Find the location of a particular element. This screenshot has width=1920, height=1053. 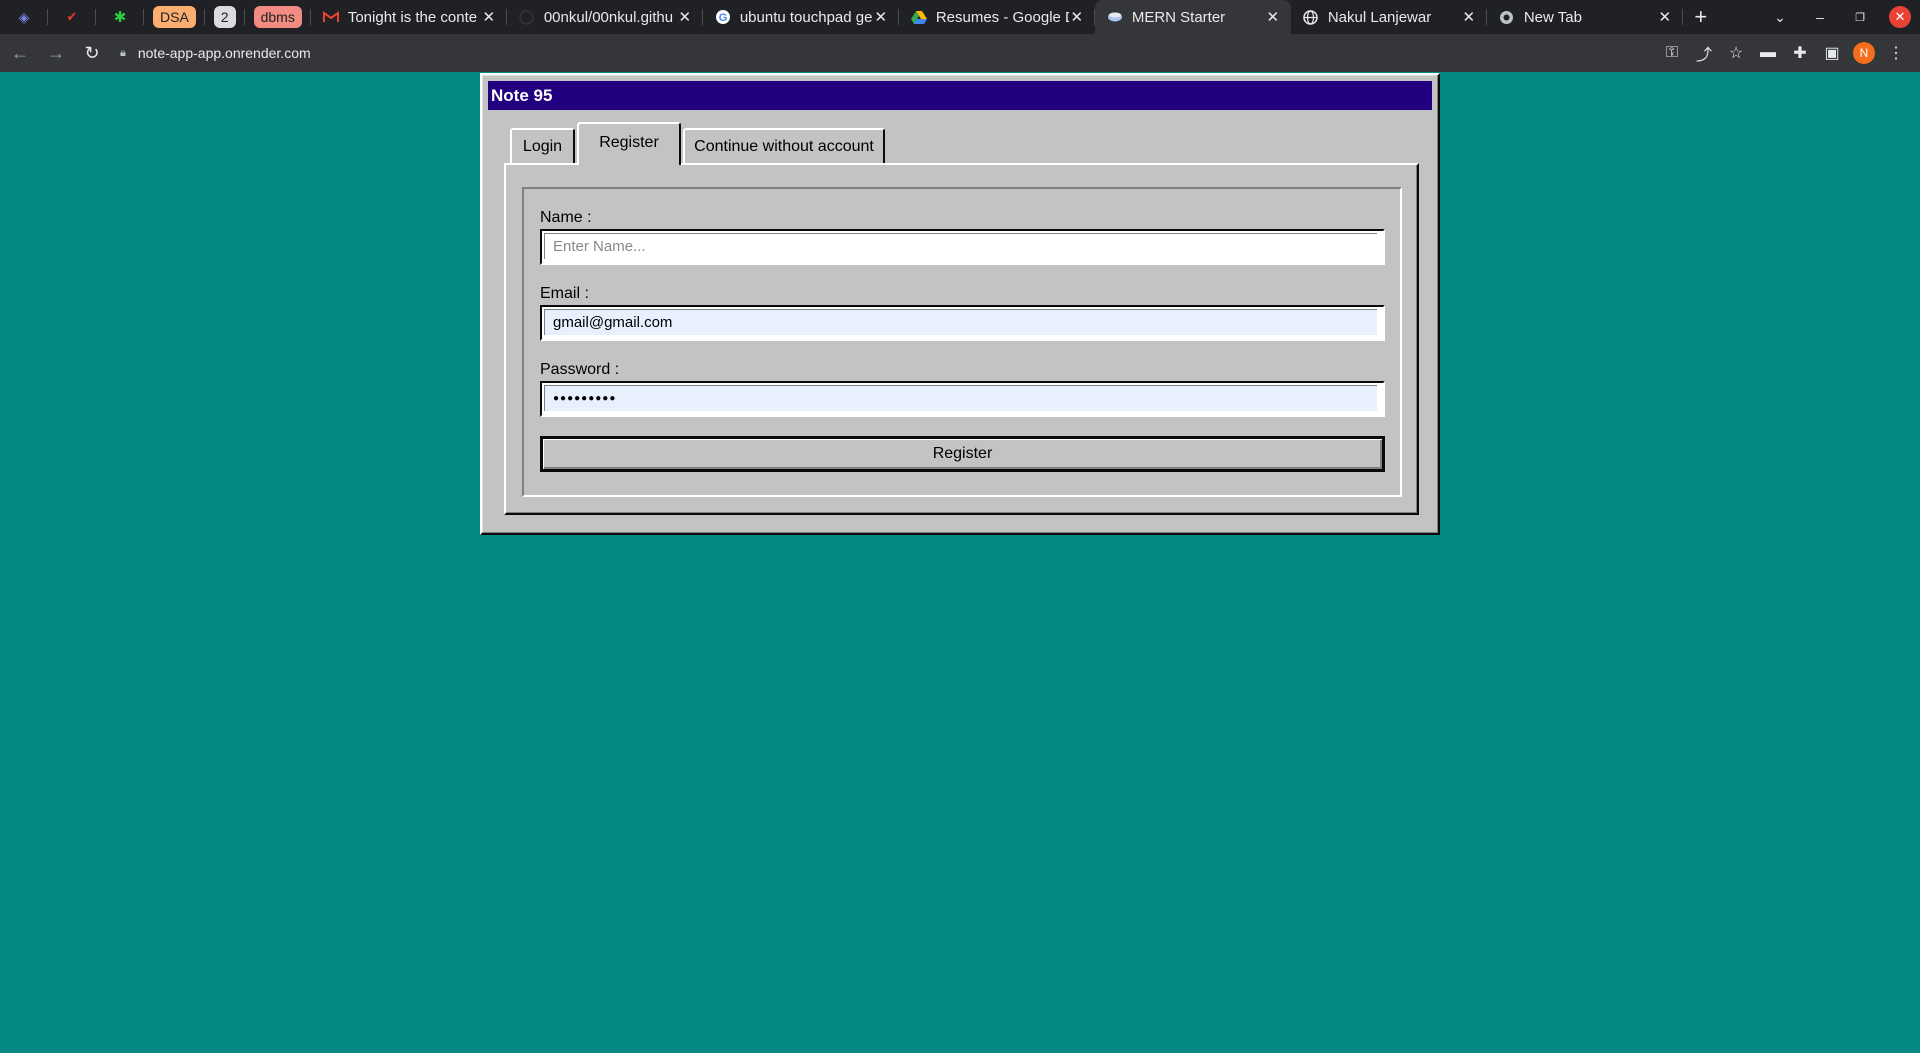

close-window-icon: ✕ is located at coordinates (1900, 17).